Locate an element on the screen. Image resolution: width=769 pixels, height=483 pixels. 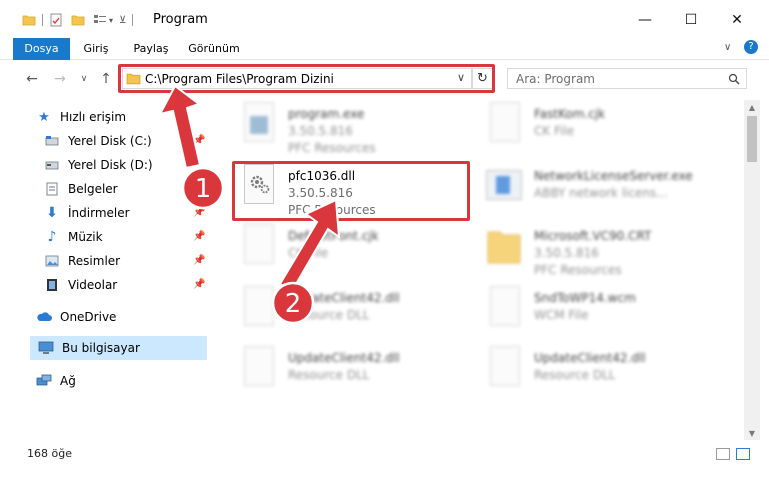
sidebar-item-label: Belgeler is located at coordinates (93, 189).